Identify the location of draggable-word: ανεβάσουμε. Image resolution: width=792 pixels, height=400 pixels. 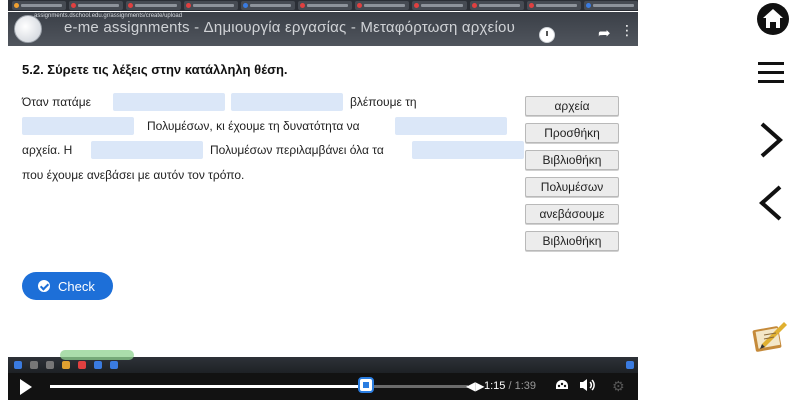
(572, 214).